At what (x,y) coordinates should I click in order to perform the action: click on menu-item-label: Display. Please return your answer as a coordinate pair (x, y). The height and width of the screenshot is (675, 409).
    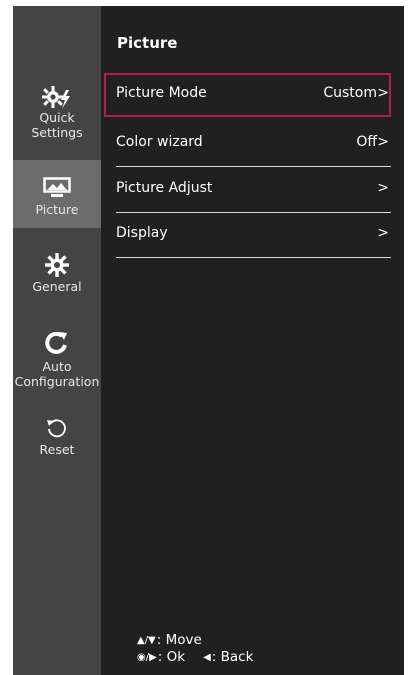
    Looking at the image, I should click on (142, 233).